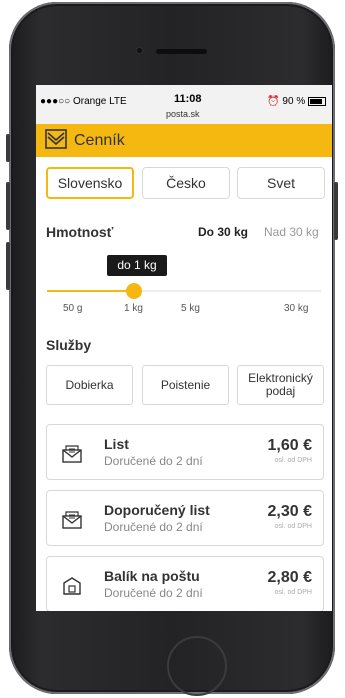 The image size is (345, 698). What do you see at coordinates (152, 576) in the screenshot?
I see `product-name: Balík na poštu` at bounding box center [152, 576].